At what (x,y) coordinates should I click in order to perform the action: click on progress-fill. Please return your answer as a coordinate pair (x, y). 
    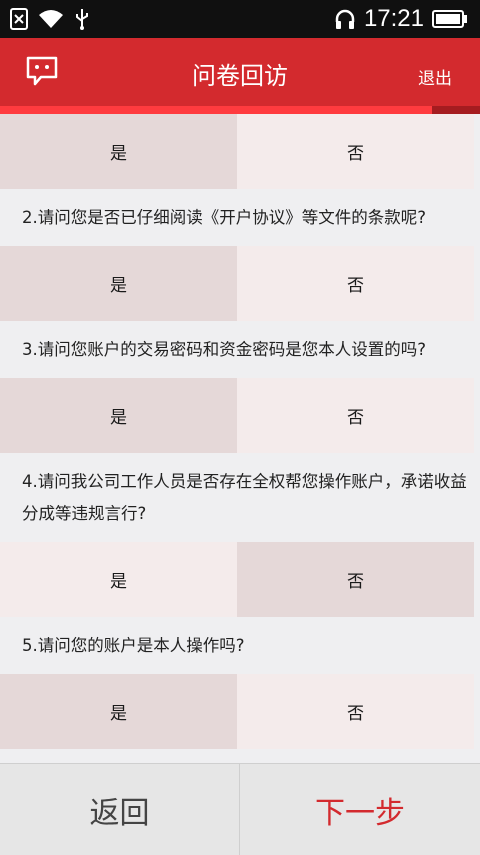
    Looking at the image, I should click on (216, 110).